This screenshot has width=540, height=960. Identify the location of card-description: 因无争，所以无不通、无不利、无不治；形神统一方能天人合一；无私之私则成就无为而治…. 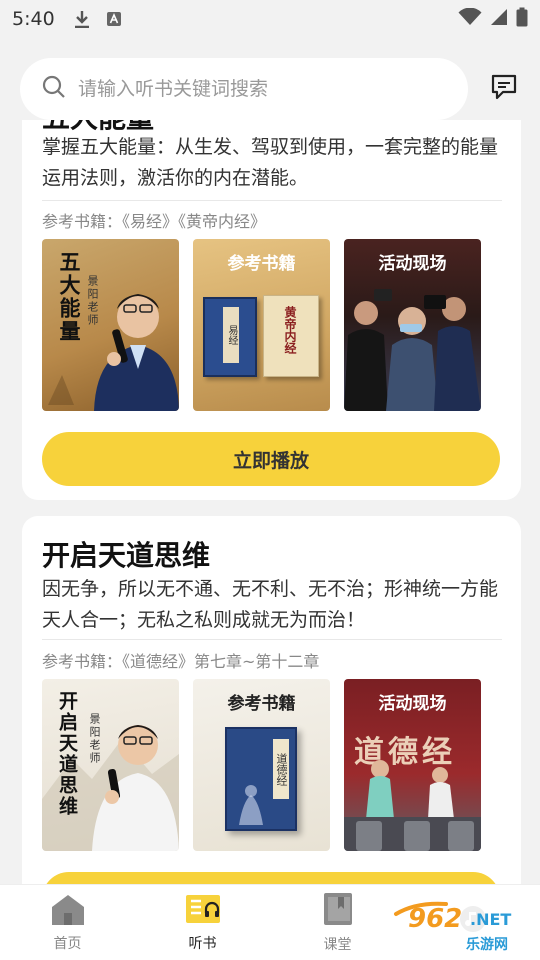
(270, 604).